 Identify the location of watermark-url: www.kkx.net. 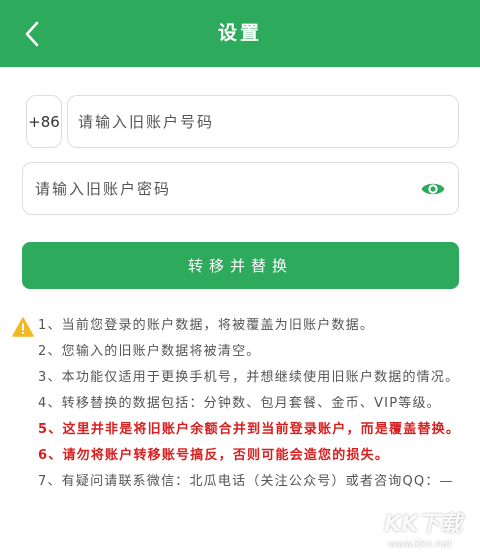
(420, 544).